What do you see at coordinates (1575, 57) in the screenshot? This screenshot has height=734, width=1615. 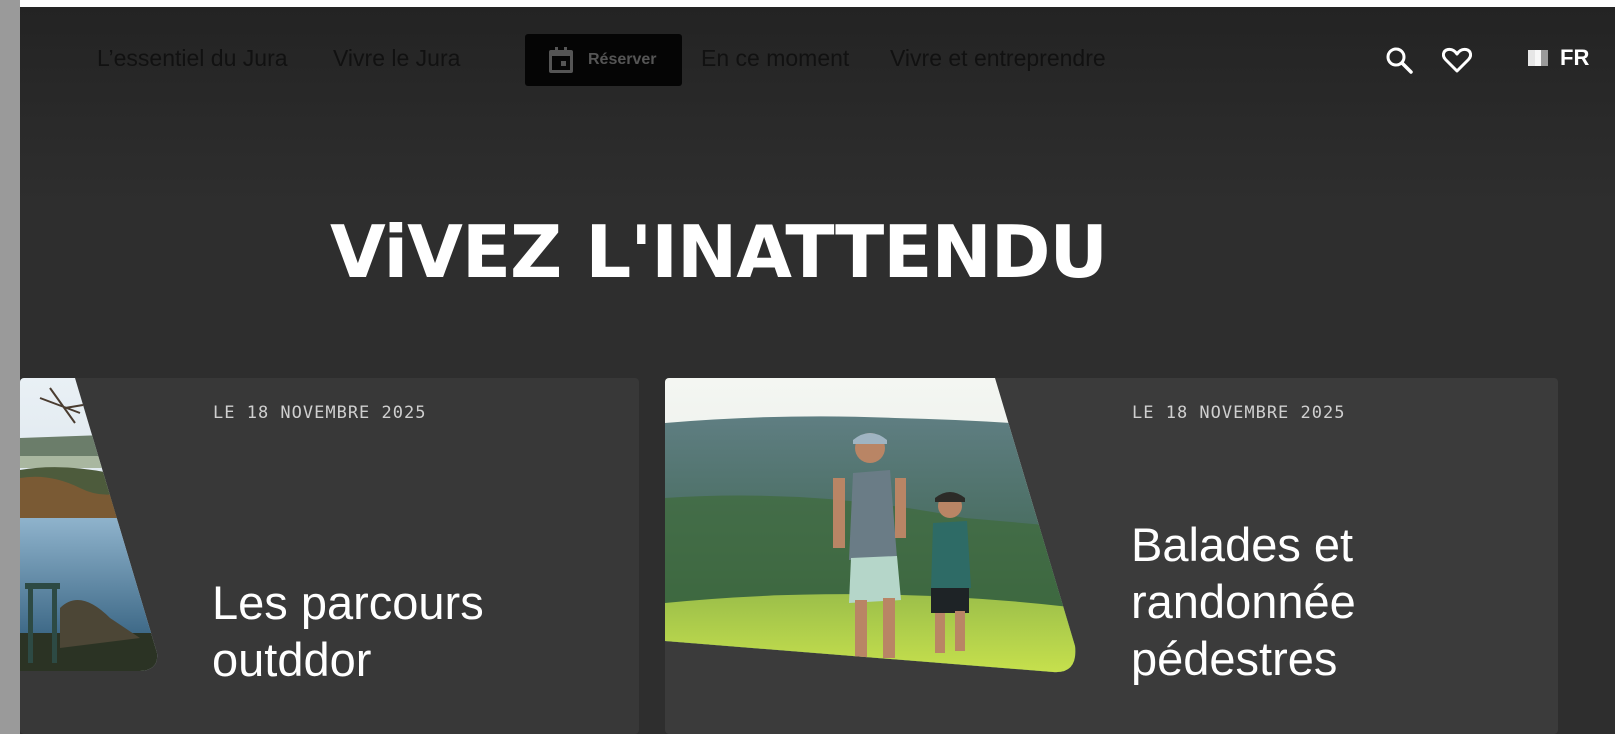 I see `language-label: FR` at bounding box center [1575, 57].